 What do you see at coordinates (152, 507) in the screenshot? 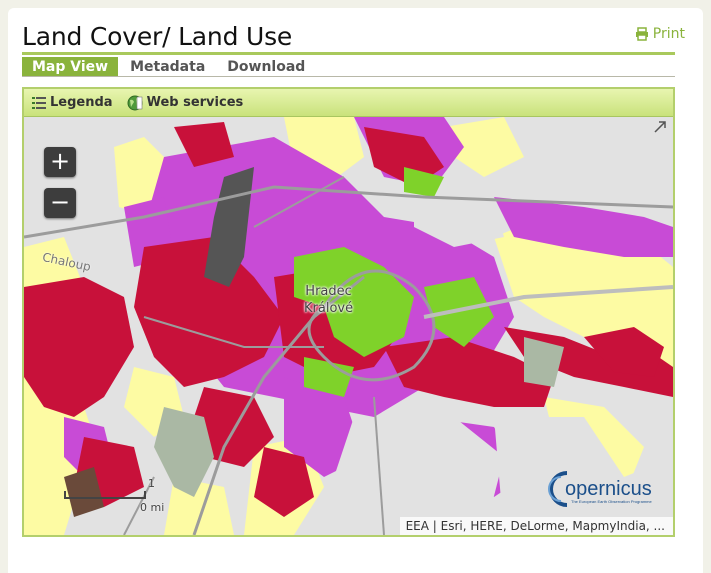
I see `scale-label-bottom: 0 mi` at bounding box center [152, 507].